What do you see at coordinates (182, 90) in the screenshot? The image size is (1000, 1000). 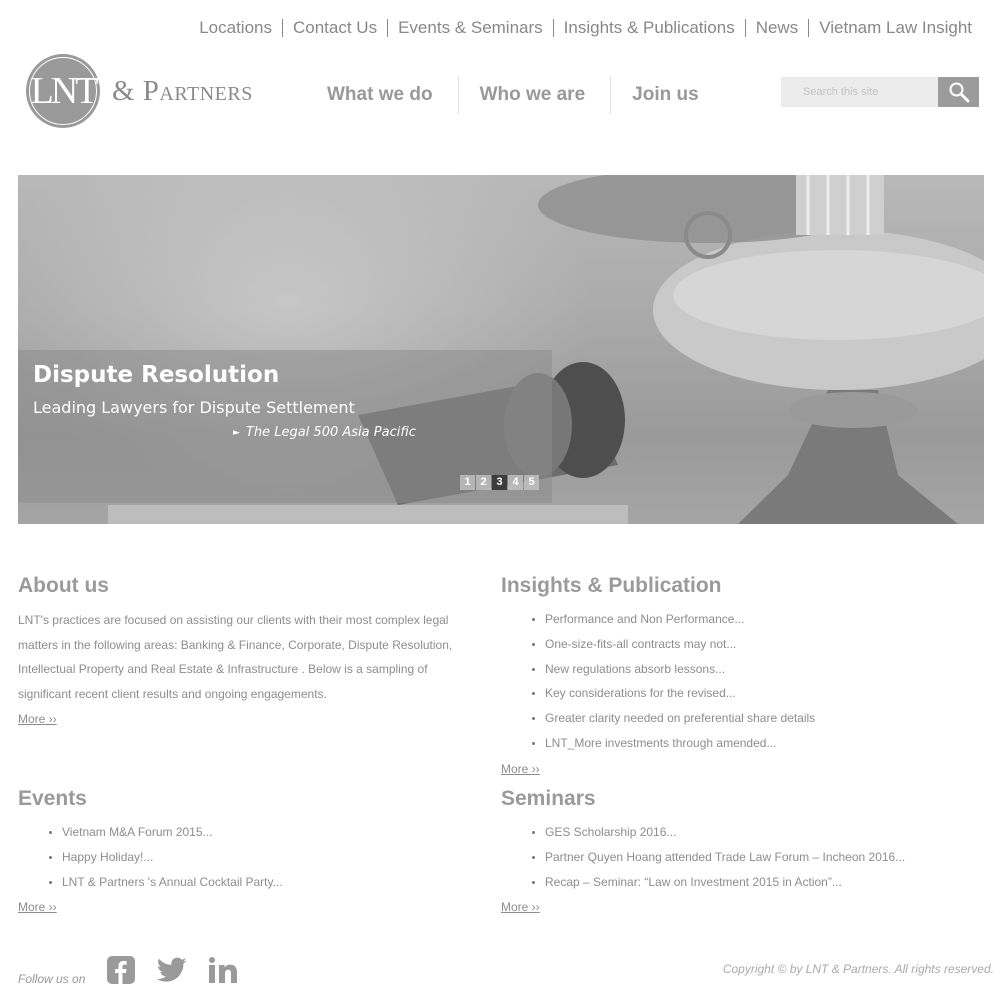 I see `logo-text: & Partners` at bounding box center [182, 90].